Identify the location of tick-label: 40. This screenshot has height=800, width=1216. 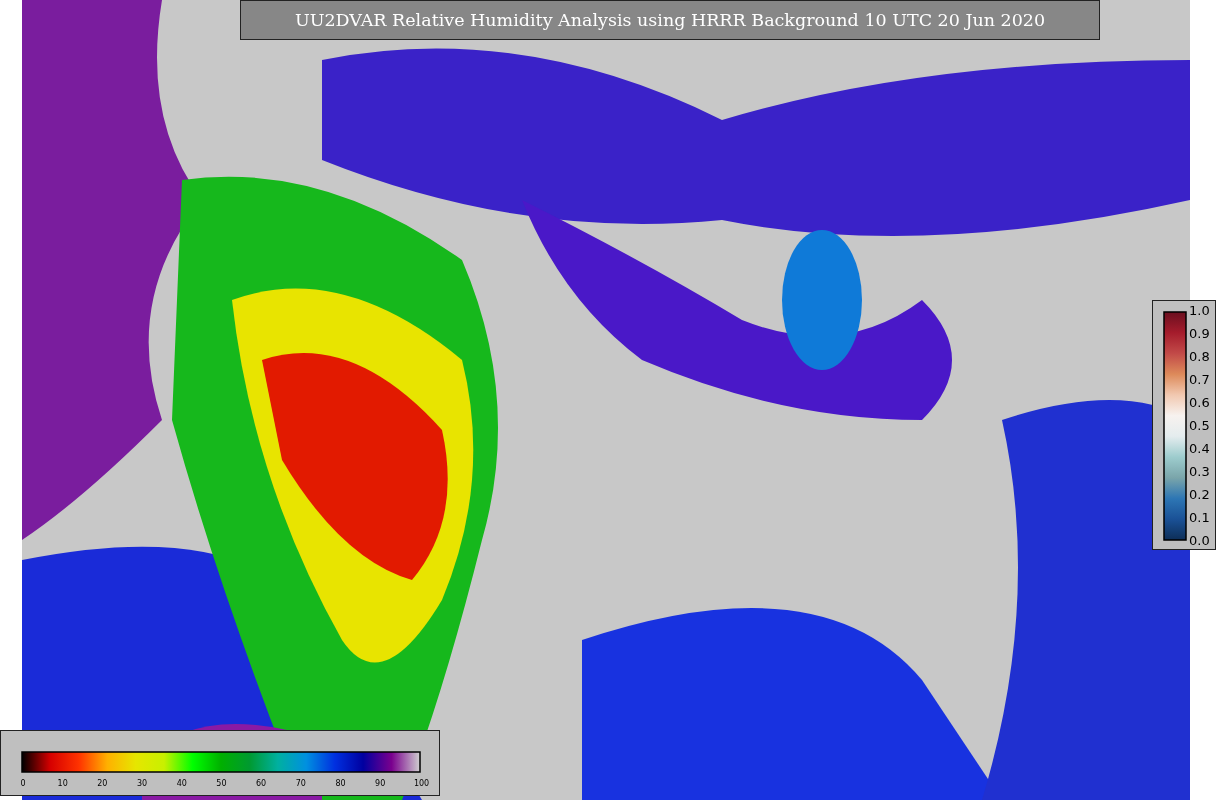
(181, 783).